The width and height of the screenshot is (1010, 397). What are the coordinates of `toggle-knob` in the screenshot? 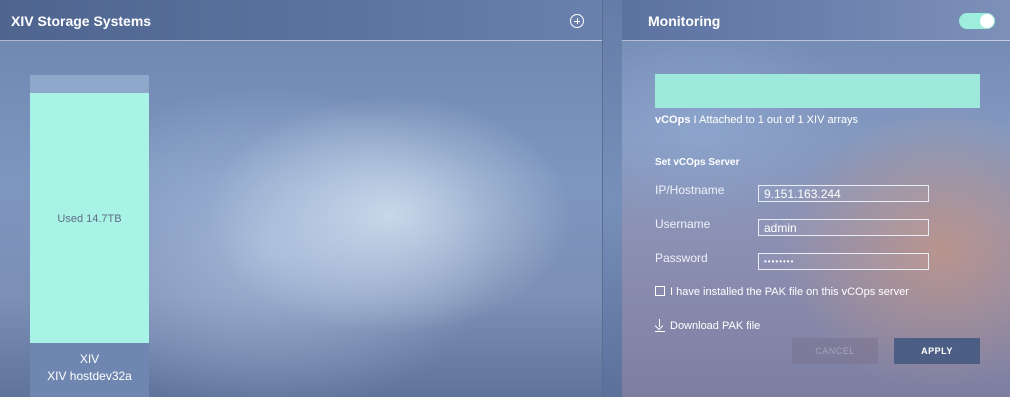 It's located at (987, 21).